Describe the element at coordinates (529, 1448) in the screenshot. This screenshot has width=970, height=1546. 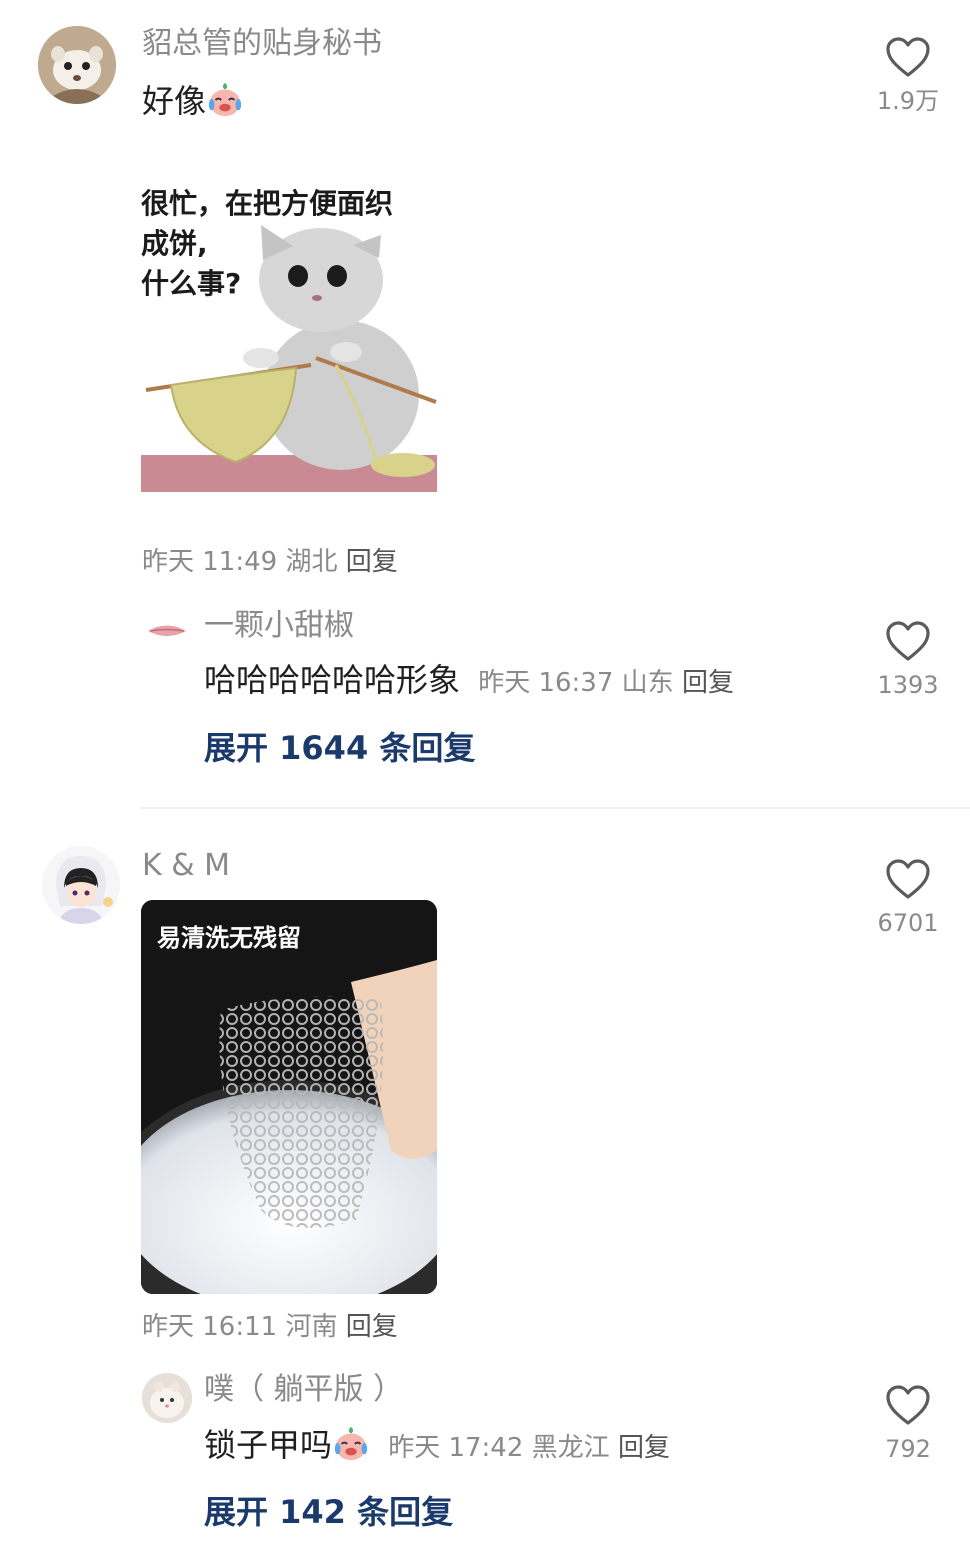
I see `reply-meta: 昨天 17:42 黑龙江 回复` at that location.